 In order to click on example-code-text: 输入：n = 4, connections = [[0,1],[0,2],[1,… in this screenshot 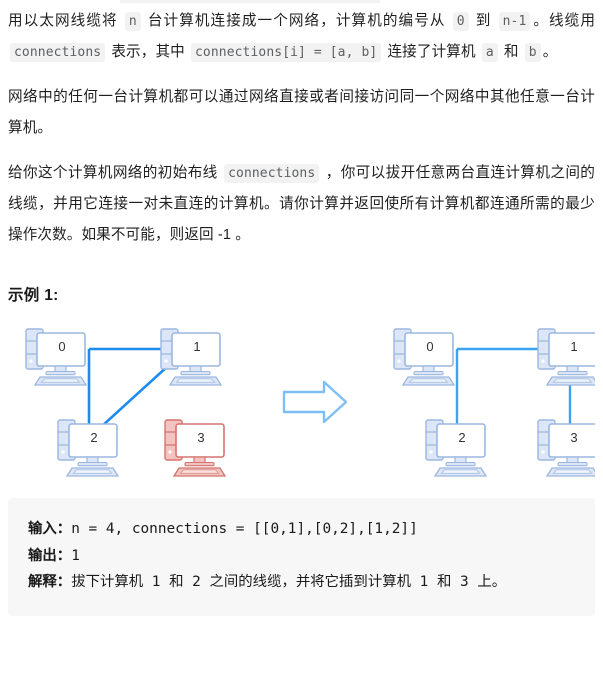, I will do `click(301, 556)`.